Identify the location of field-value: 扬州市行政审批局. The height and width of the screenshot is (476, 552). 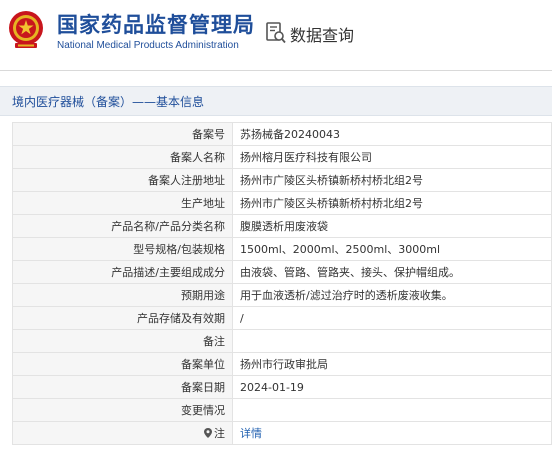
(392, 364).